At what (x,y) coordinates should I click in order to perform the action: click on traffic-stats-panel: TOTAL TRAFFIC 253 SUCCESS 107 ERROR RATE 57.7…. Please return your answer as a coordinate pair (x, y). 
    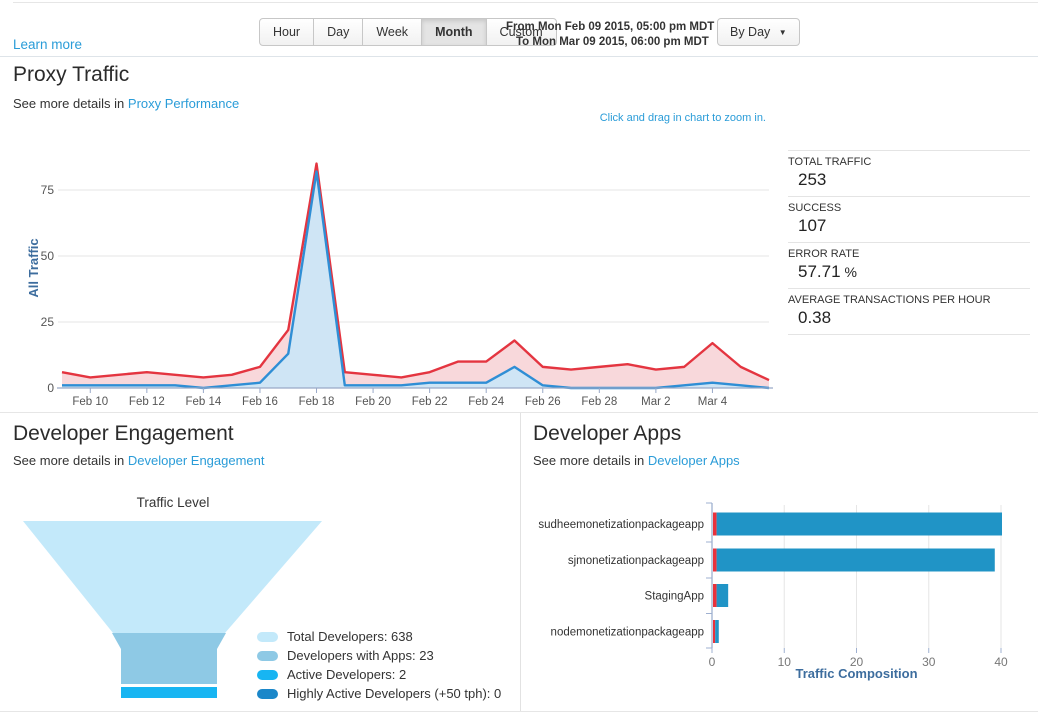
    Looking at the image, I should click on (909, 242).